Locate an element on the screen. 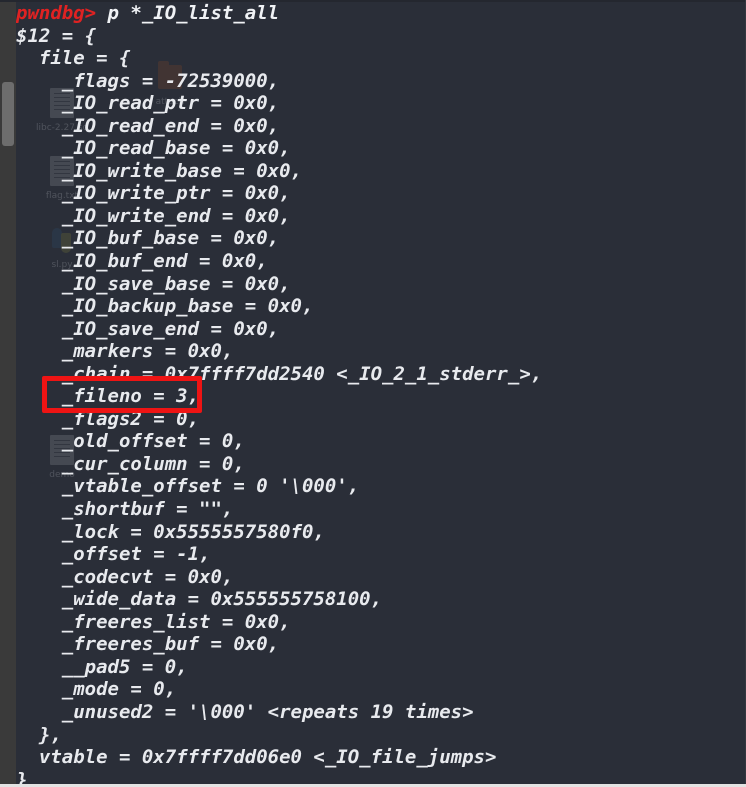 This screenshot has height=787, width=746. output-line: _IO_read_base = 0x0, is located at coordinates (153, 148).